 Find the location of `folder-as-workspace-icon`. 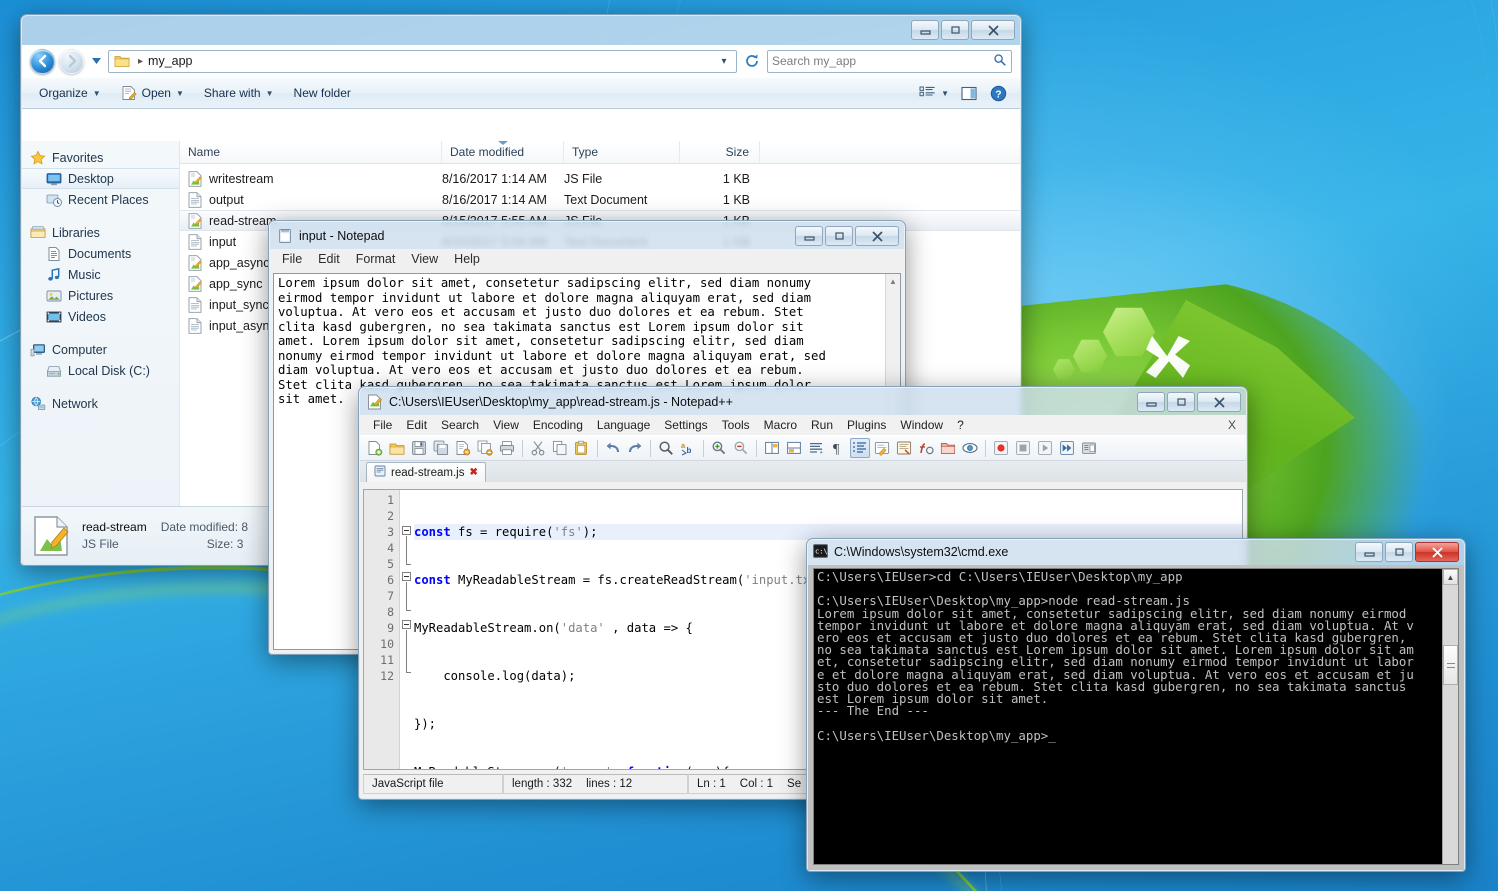

folder-as-workspace-icon is located at coordinates (948, 448).